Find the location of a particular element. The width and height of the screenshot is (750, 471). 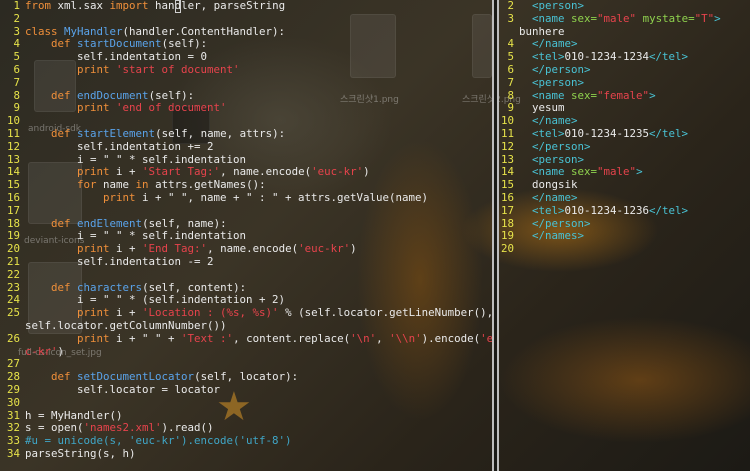

code-token: ) is located at coordinates (353, 249).